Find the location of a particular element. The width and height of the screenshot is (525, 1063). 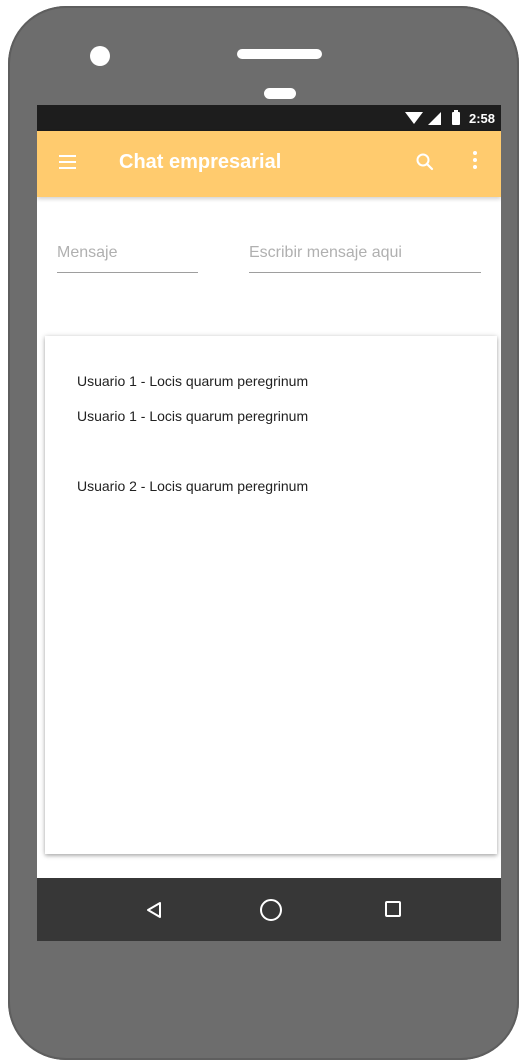

signal-icon is located at coordinates (434, 118).